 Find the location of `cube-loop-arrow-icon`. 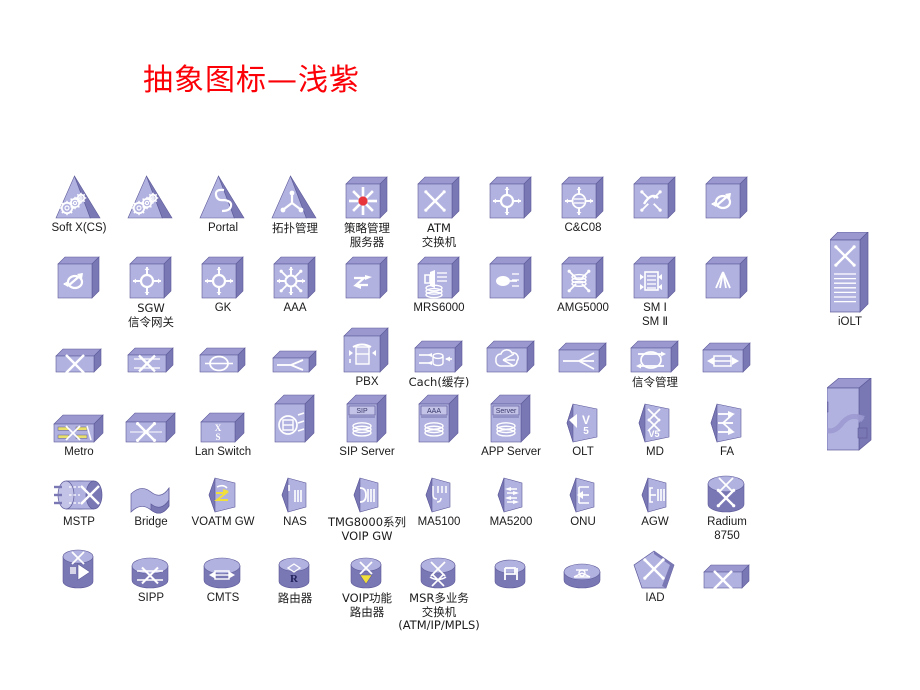

cube-loop-arrow-icon is located at coordinates (727, 194).